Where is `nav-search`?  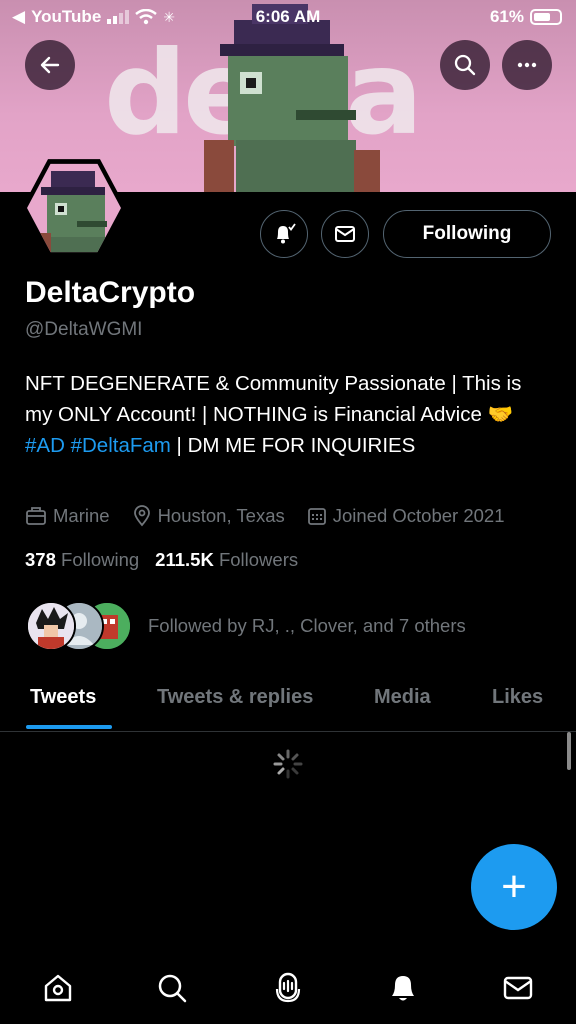
nav-search is located at coordinates (172, 988).